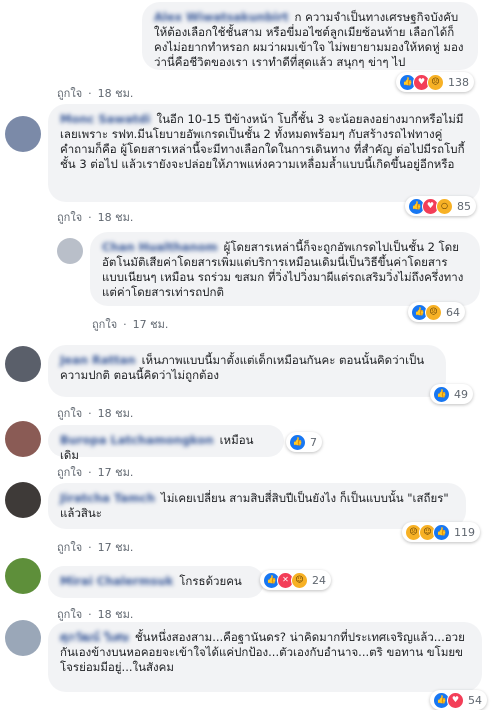  What do you see at coordinates (98, 360) in the screenshot?
I see `commenter-name: Jean Rattan` at bounding box center [98, 360].